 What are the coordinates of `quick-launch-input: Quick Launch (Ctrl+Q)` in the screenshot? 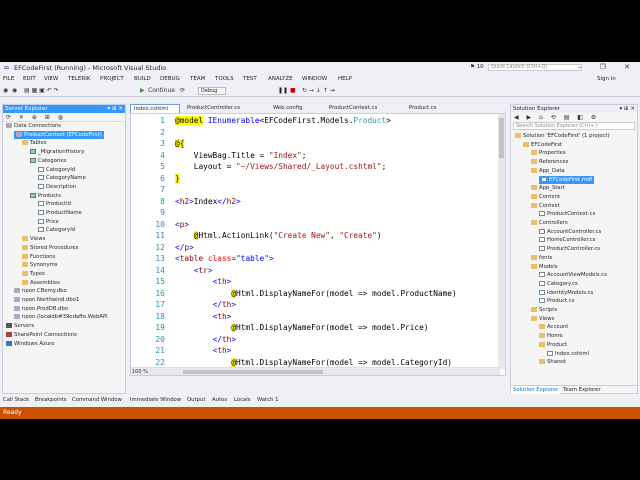 It's located at (535, 67).